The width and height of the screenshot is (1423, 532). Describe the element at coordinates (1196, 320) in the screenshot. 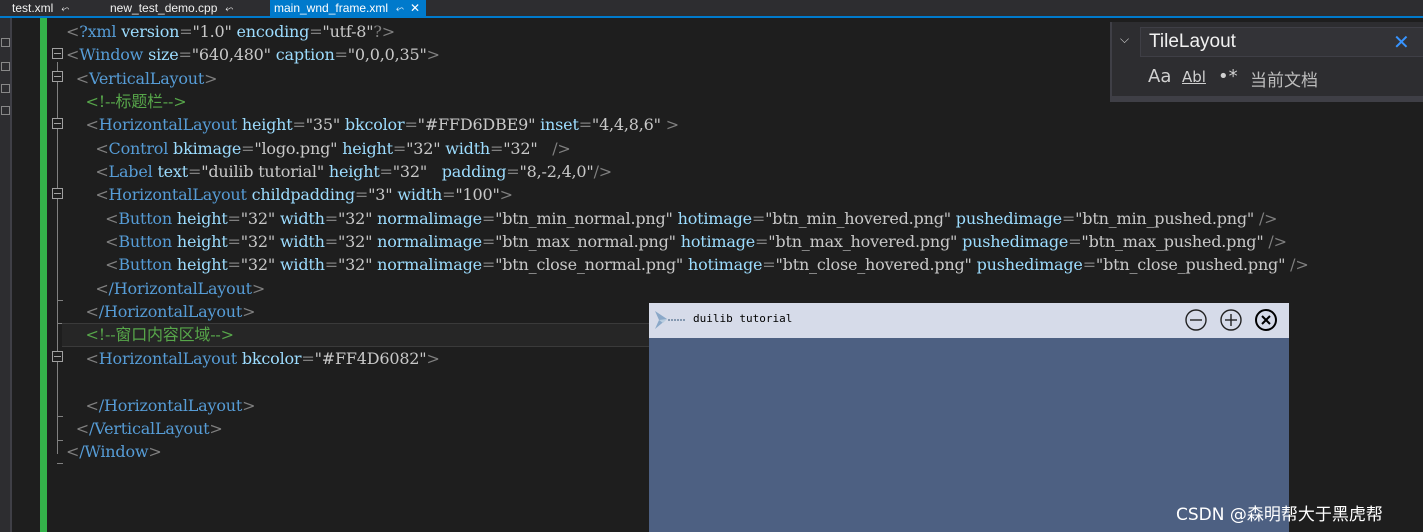

I see `minimize-button` at that location.